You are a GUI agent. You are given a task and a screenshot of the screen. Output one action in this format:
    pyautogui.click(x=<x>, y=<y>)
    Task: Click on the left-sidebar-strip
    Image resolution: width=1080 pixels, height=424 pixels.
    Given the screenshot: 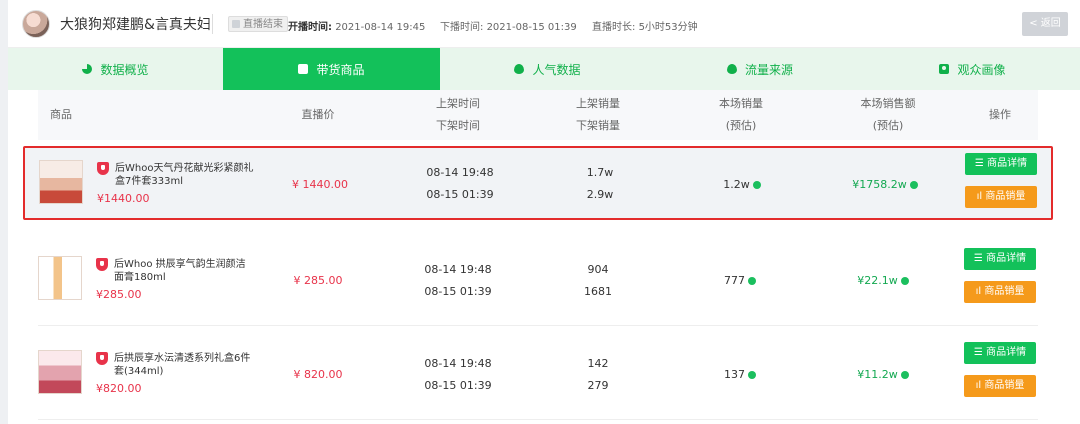 What is the action you would take?
    pyautogui.click(x=4, y=212)
    